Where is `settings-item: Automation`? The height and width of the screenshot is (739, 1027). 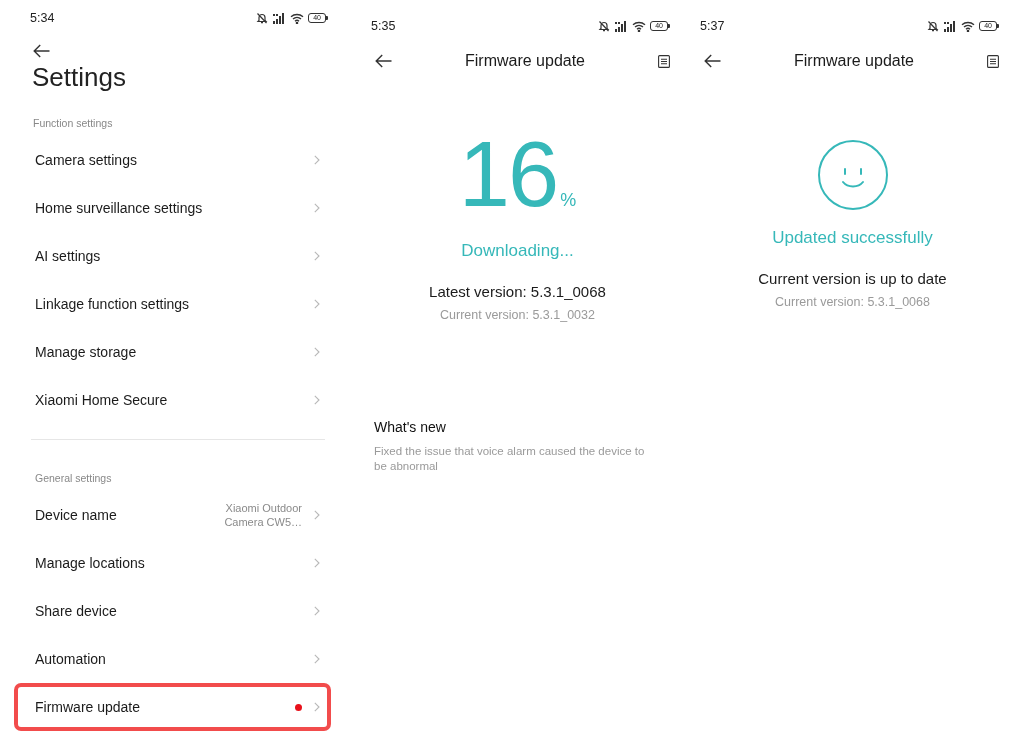 settings-item: Automation is located at coordinates (172, 659).